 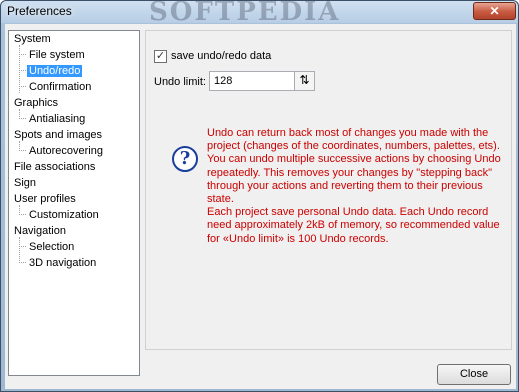 I want to click on tree-item-label: Graphics, so click(x=36, y=103).